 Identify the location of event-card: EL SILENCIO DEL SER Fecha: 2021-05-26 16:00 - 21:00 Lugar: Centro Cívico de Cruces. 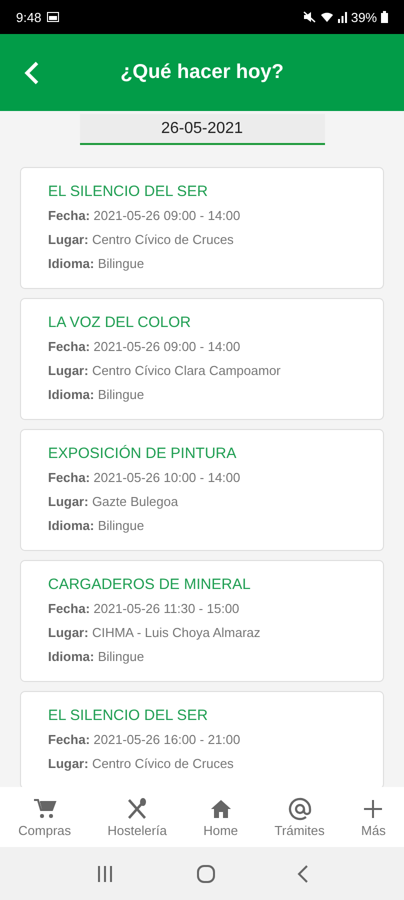
(202, 739).